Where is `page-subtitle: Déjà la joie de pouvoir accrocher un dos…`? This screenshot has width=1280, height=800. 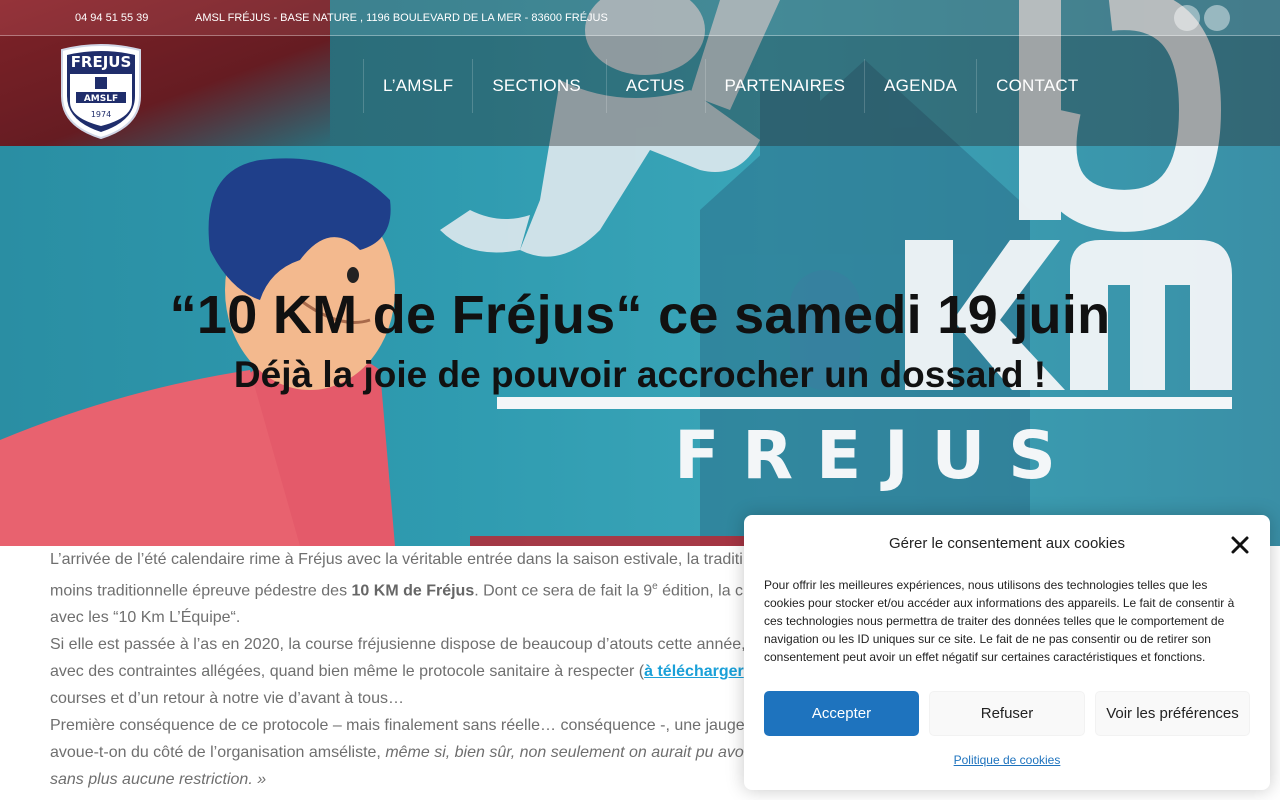 page-subtitle: Déjà la joie de pouvoir accrocher un dos… is located at coordinates (640, 374).